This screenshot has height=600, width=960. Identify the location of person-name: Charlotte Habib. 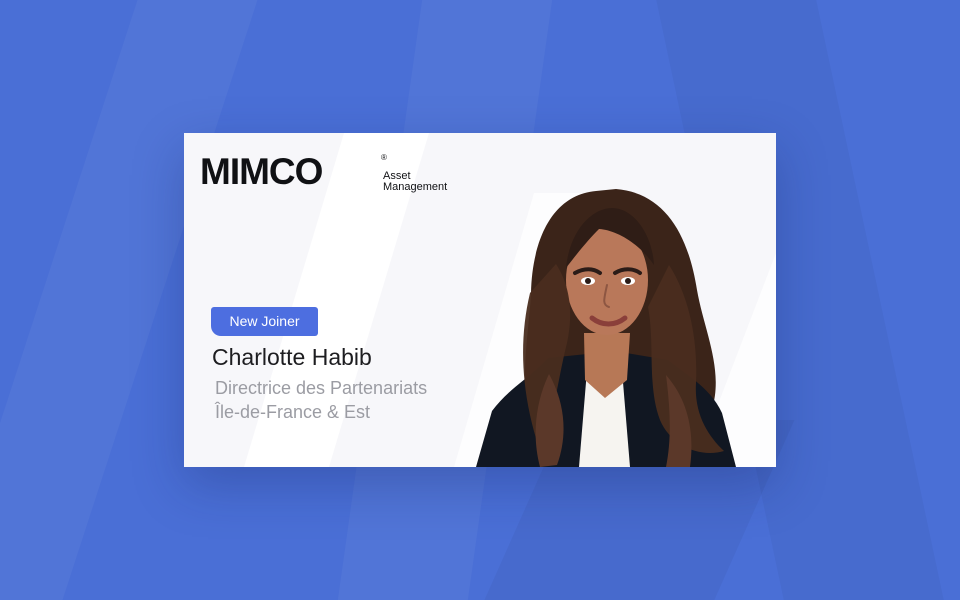
(292, 357).